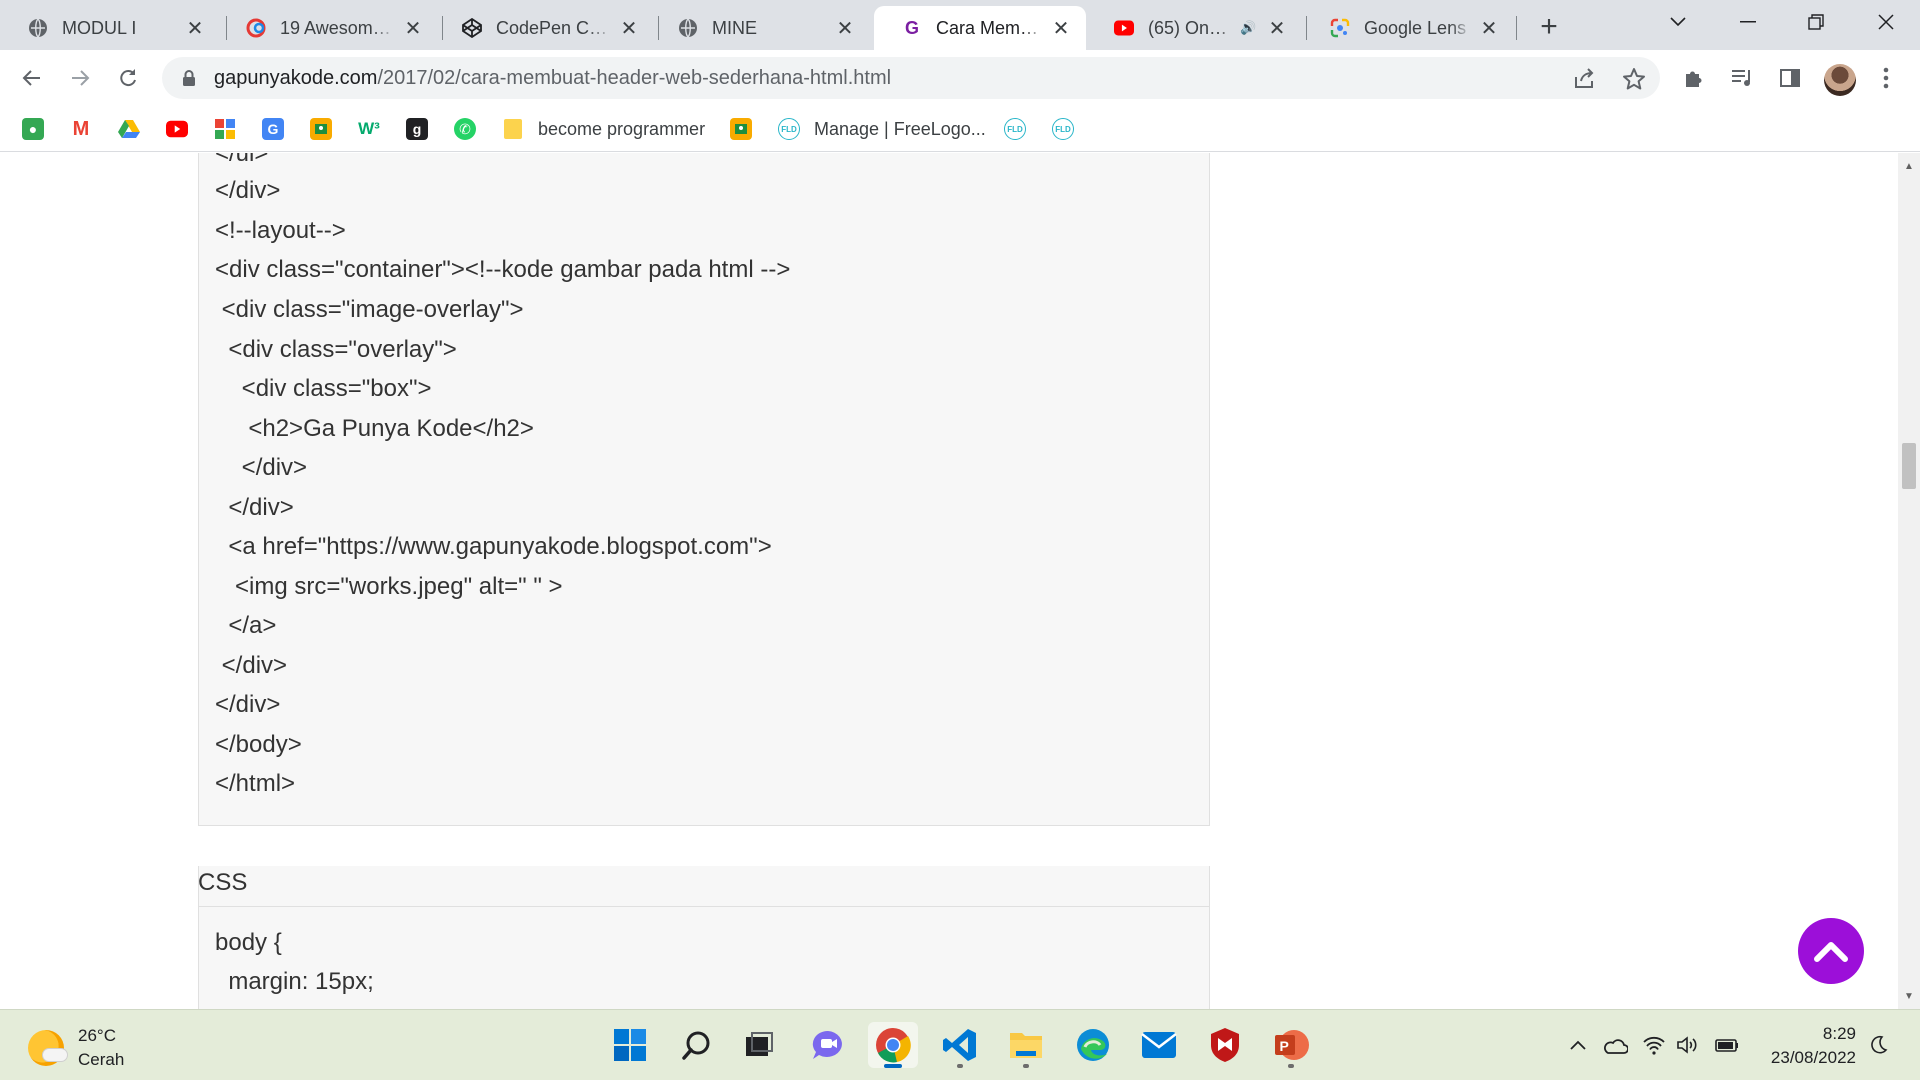 The width and height of the screenshot is (1920, 1080). I want to click on bookmark-classroom, so click(321, 129).